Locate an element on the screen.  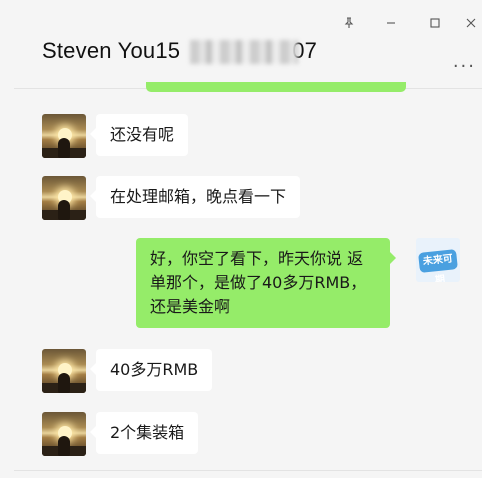
input-divider is located at coordinates (248, 470).